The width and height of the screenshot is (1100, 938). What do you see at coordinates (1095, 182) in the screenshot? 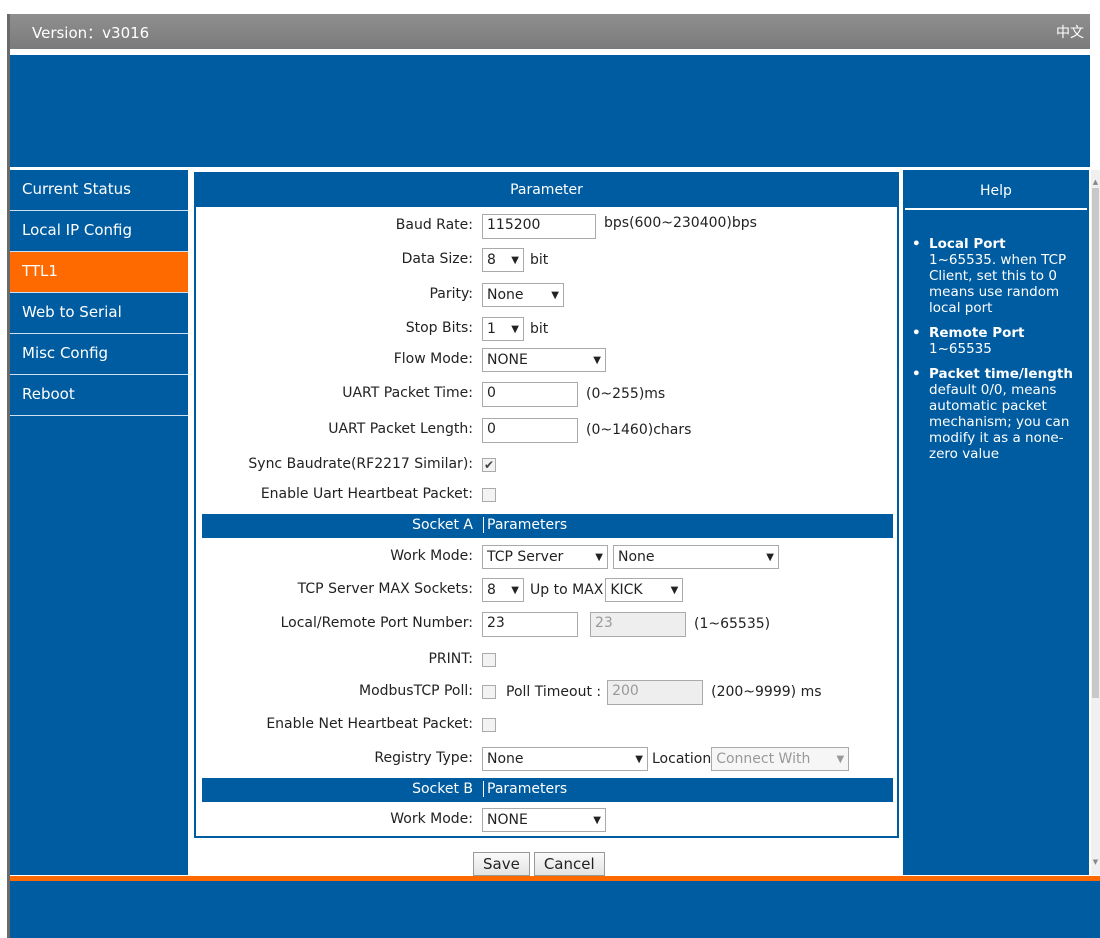
I see `scroll-up-icon: ▲` at bounding box center [1095, 182].